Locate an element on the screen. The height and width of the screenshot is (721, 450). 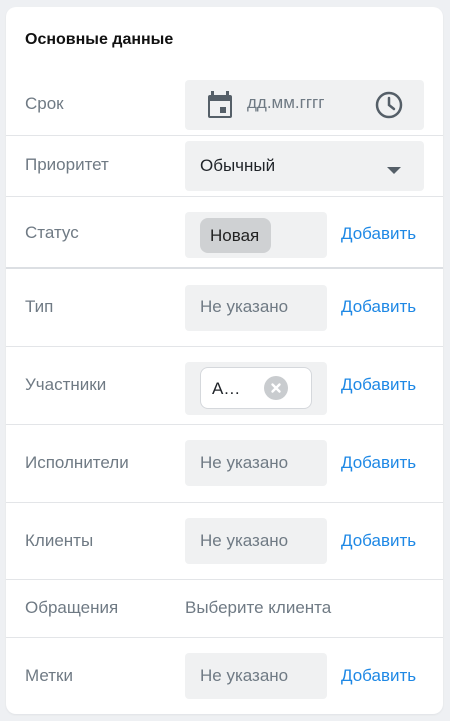
type-row: Тип Не указано Добавить is located at coordinates (224, 308).